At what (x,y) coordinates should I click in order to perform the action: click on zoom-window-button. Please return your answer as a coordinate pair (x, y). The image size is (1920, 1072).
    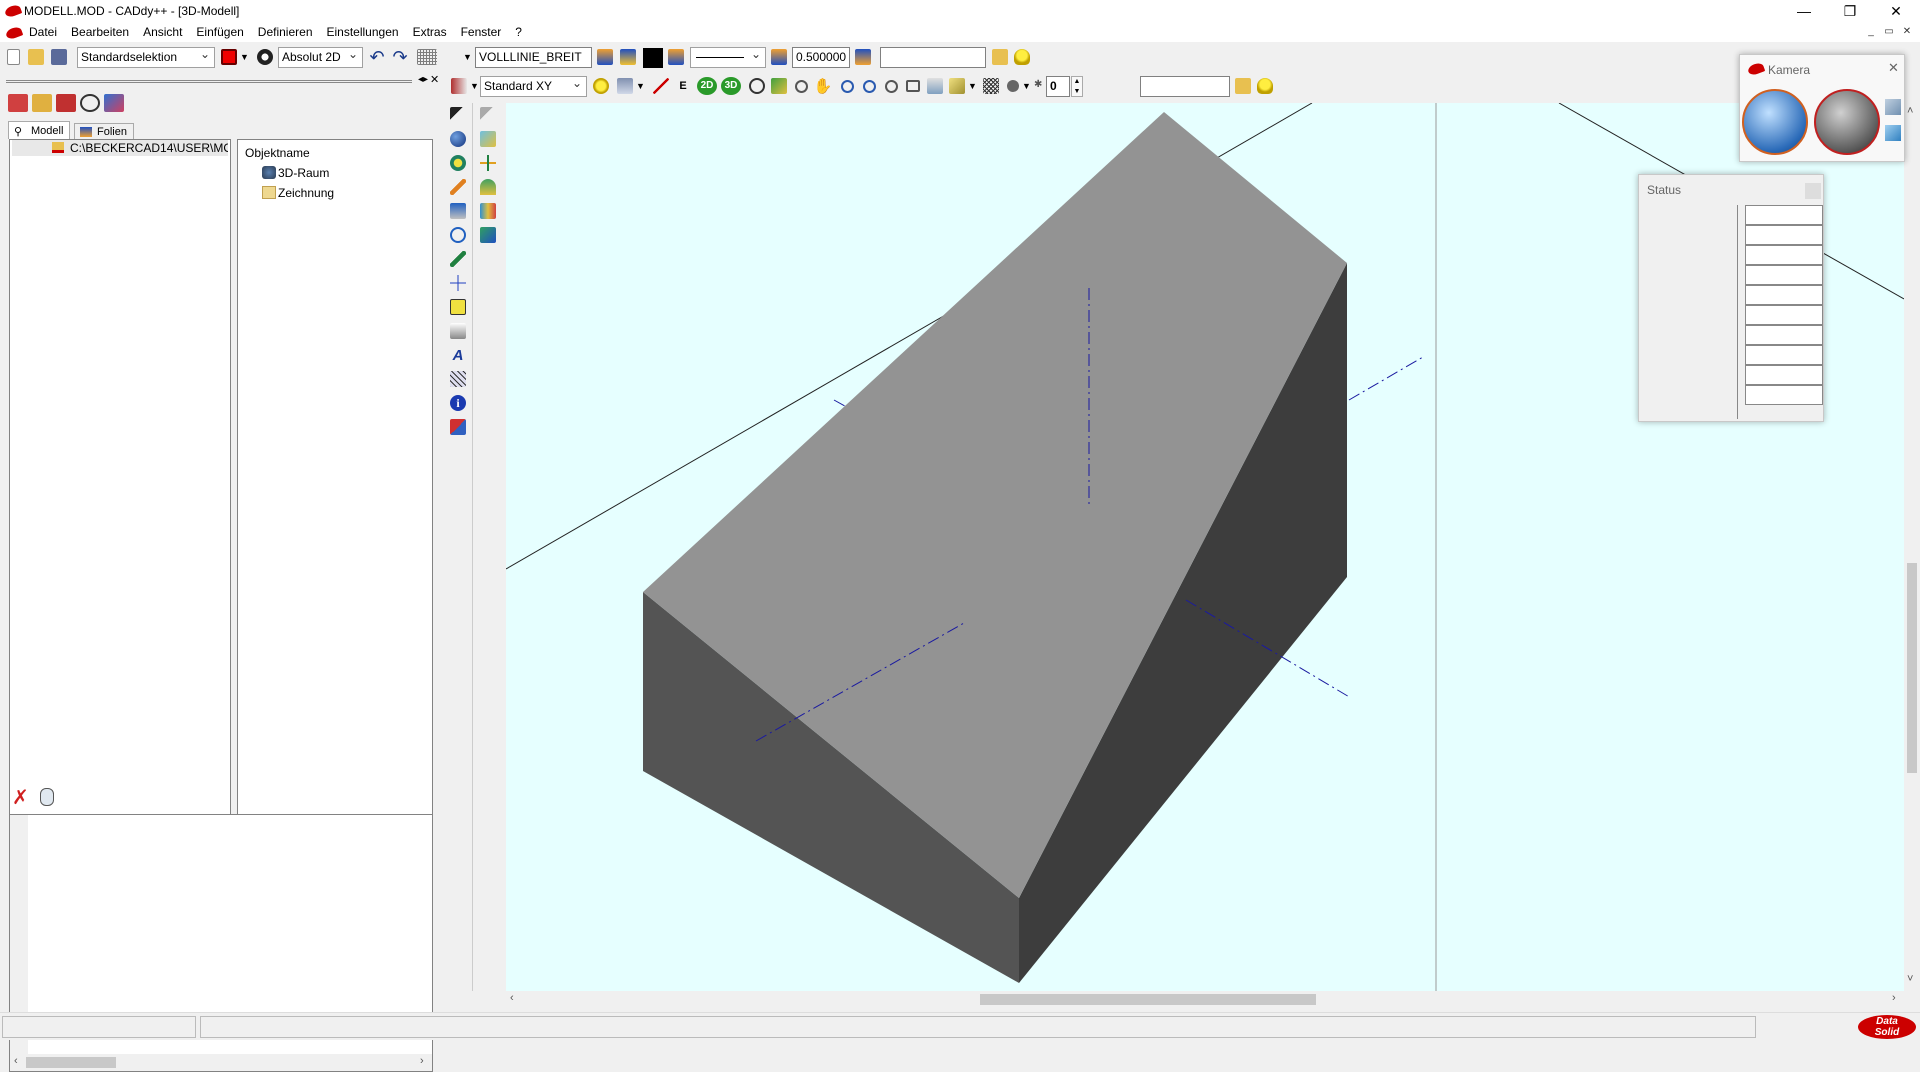
    Looking at the image, I should click on (801, 86).